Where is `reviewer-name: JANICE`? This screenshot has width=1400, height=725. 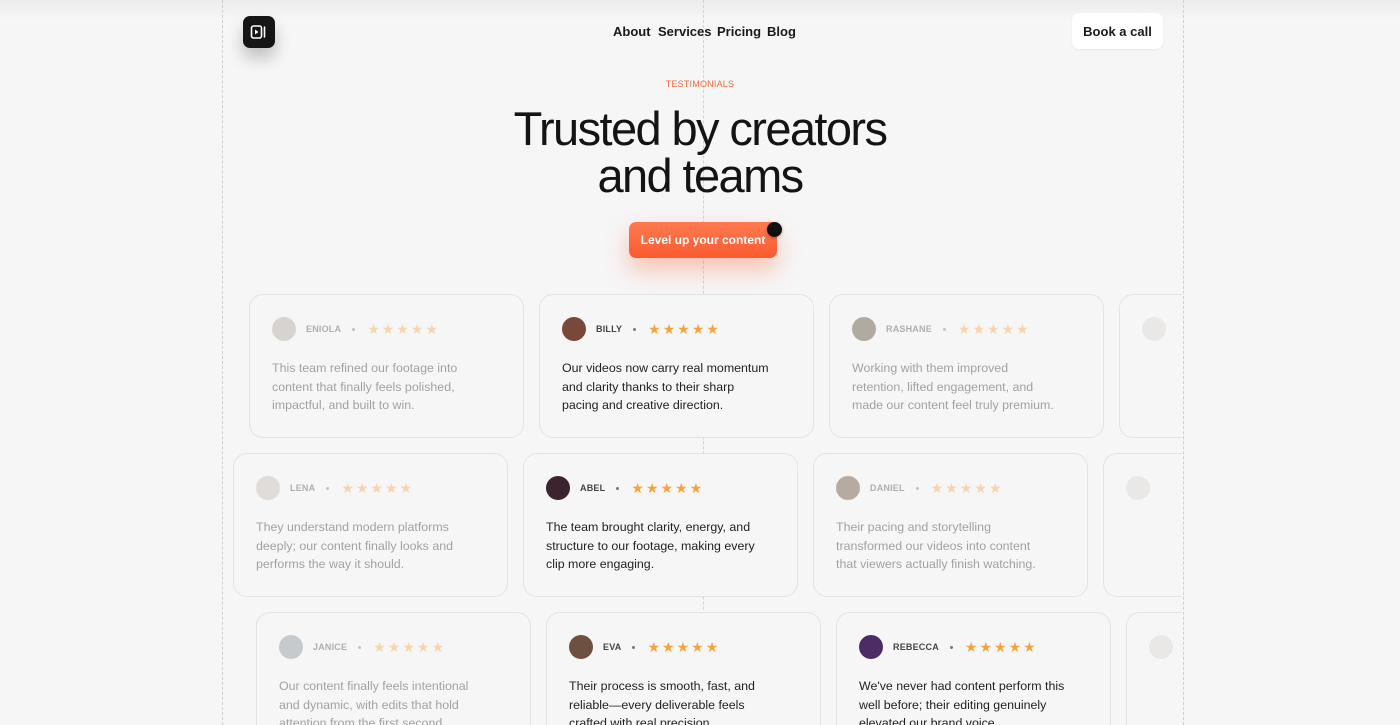 reviewer-name: JANICE is located at coordinates (330, 647).